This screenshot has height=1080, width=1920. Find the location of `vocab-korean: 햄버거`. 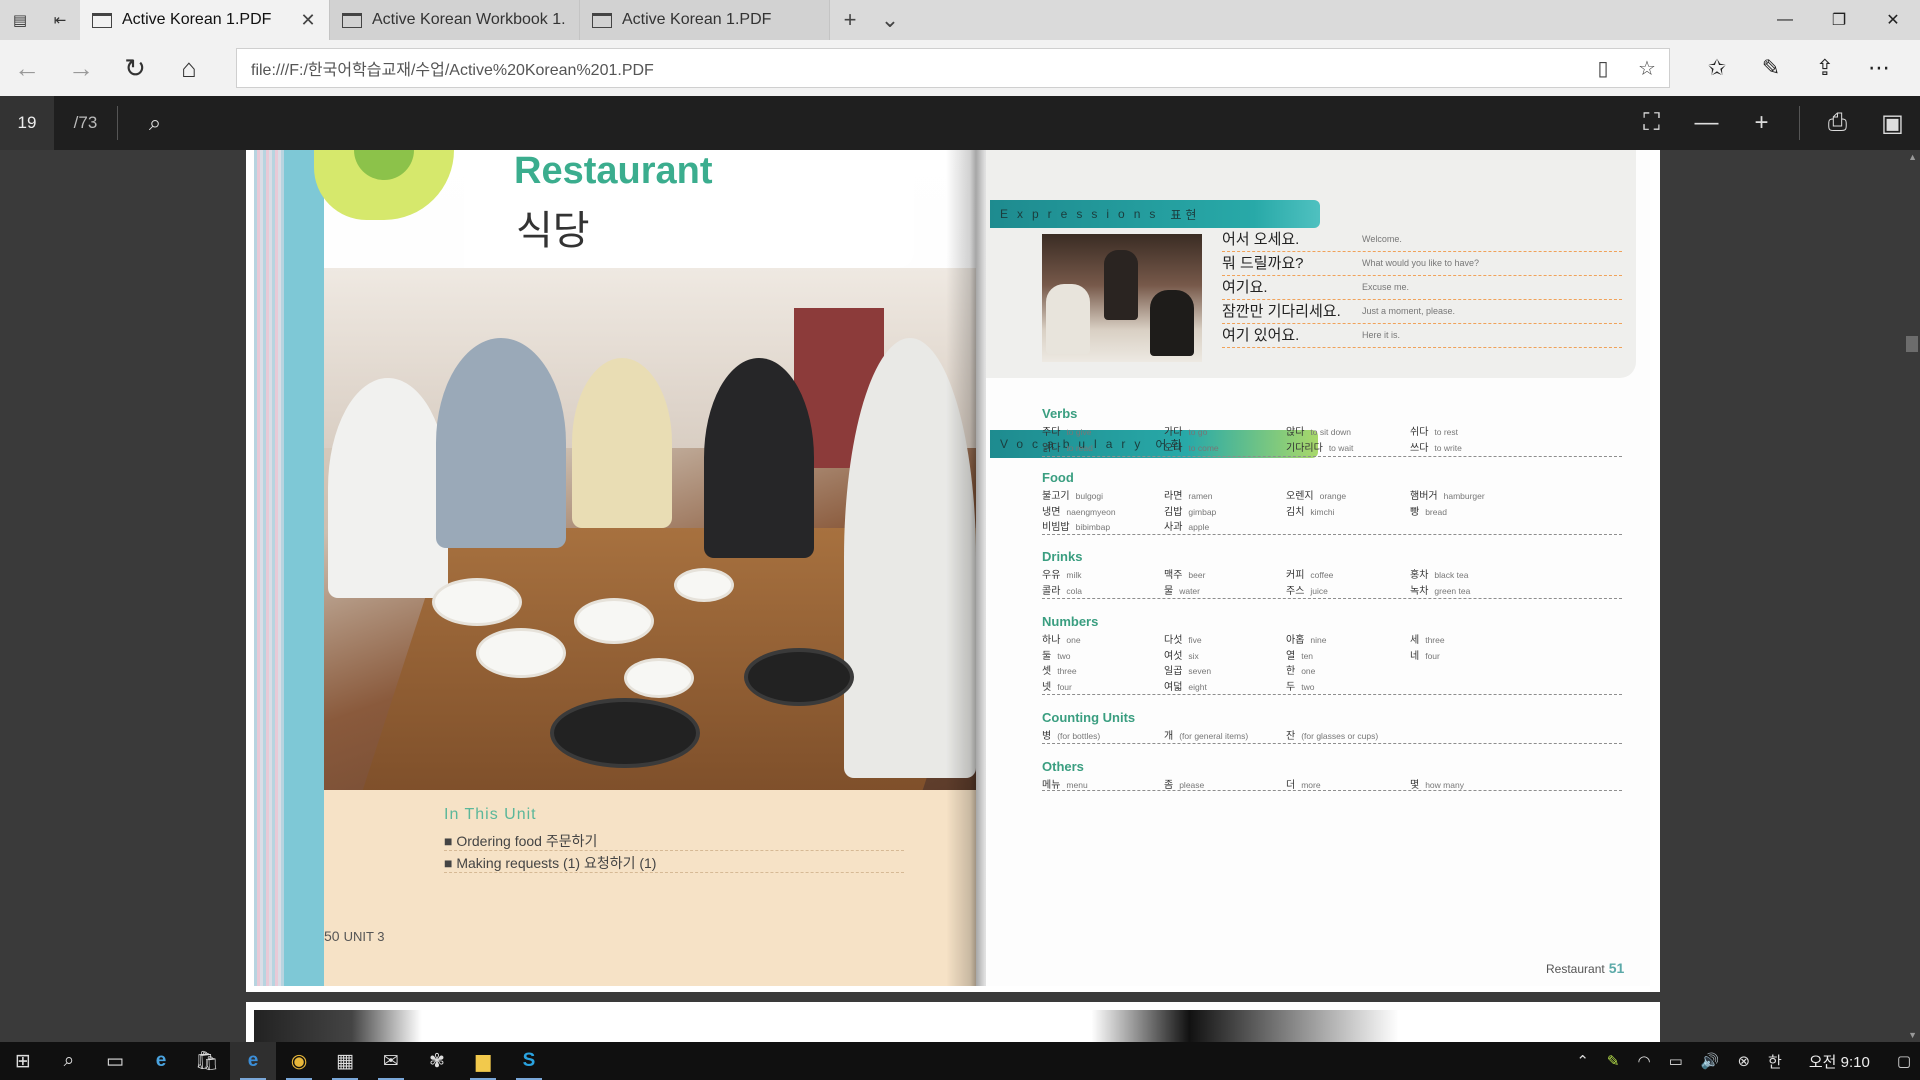

vocab-korean: 햄버거 is located at coordinates (1424, 496).